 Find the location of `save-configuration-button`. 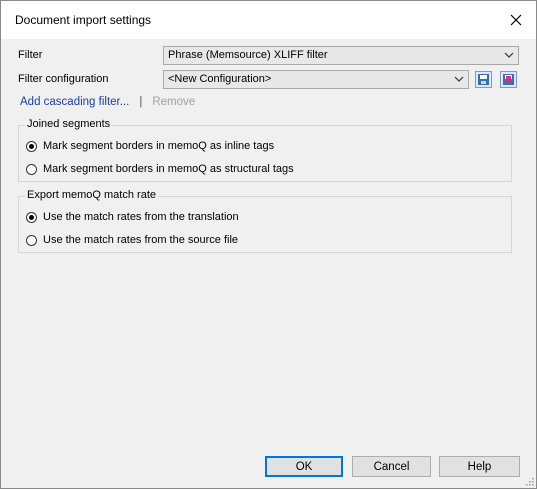

save-configuration-button is located at coordinates (483, 79).